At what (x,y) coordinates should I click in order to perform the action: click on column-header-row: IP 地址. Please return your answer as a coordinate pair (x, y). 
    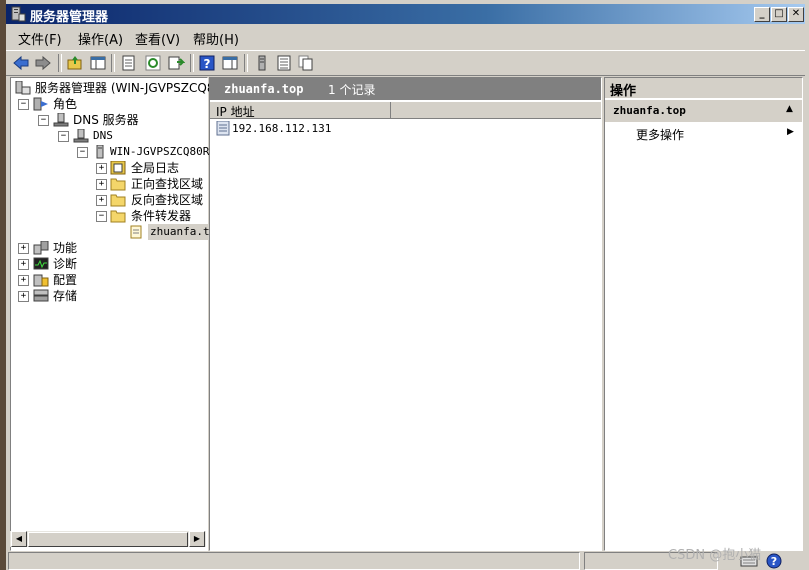
    Looking at the image, I should click on (405, 110).